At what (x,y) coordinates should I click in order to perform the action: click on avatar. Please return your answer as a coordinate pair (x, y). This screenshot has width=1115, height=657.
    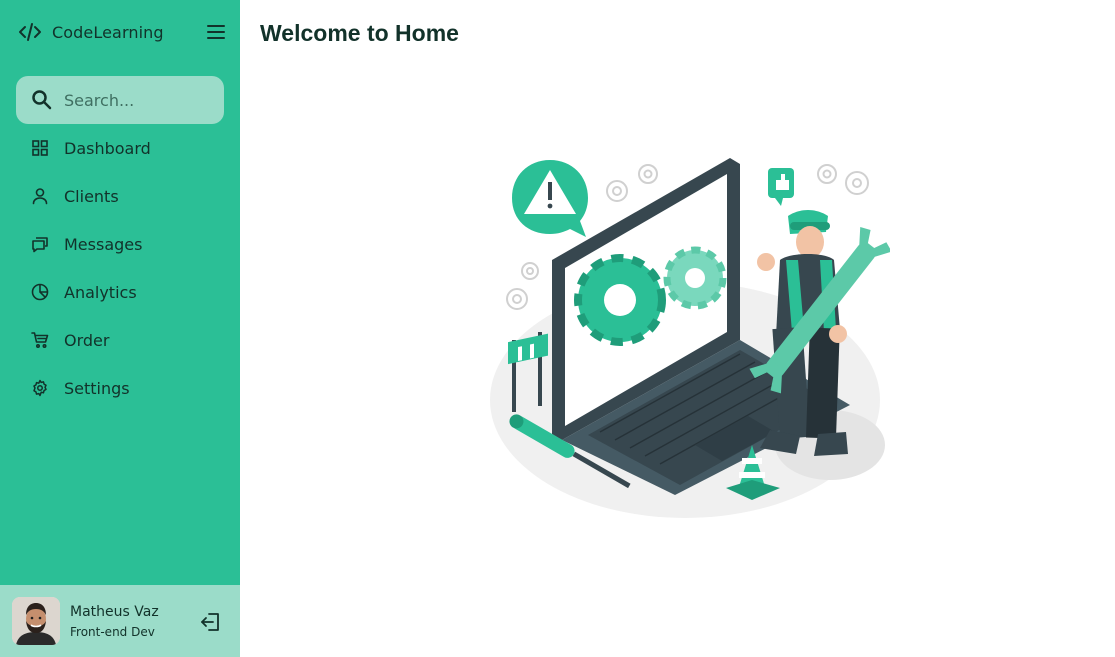
    Looking at the image, I should click on (36, 621).